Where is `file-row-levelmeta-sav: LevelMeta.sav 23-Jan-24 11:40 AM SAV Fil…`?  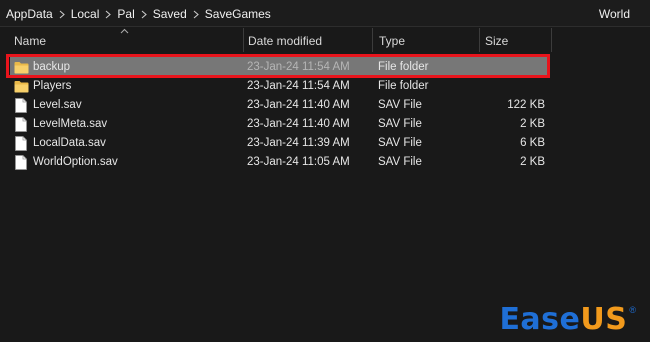 file-row-levelmeta-sav: LevelMeta.sav 23-Jan-24 11:40 AM SAV Fil… is located at coordinates (279, 124).